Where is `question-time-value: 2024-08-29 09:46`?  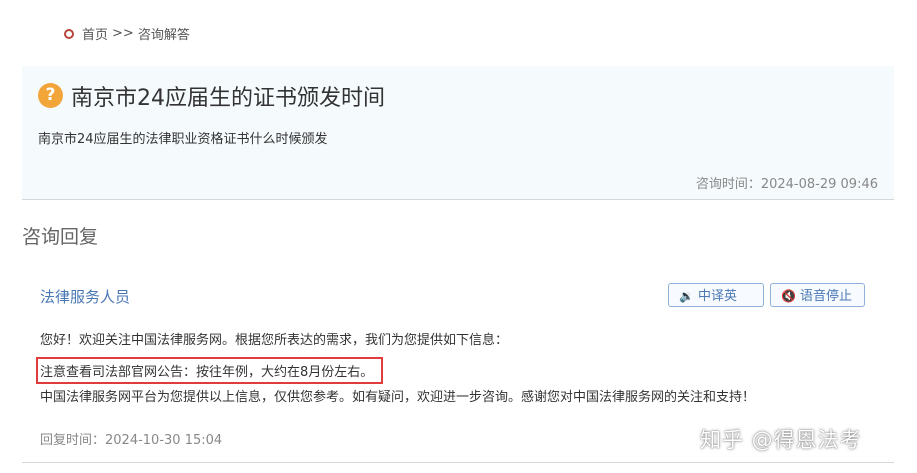 question-time-value: 2024-08-29 09:46 is located at coordinates (819, 184).